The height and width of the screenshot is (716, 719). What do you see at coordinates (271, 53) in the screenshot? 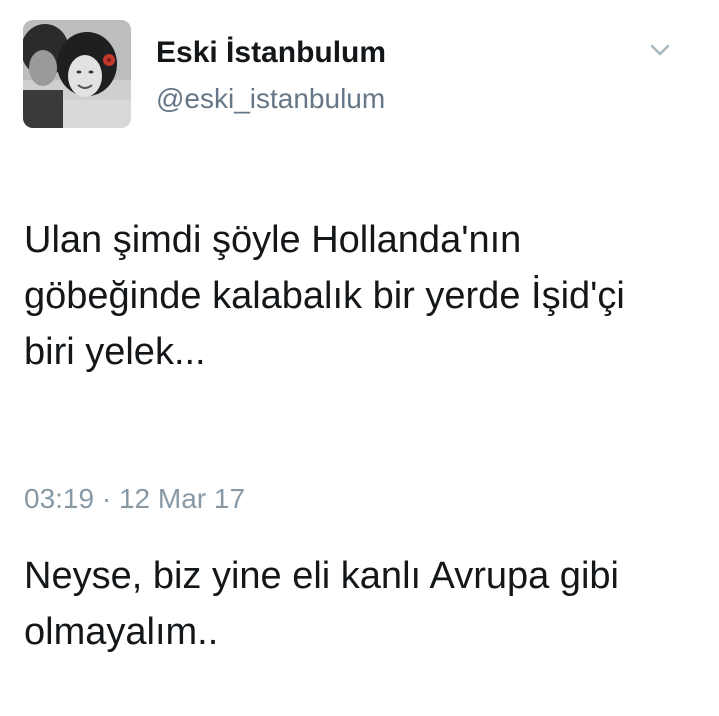
I see `display-name: Eski İstanbulum` at bounding box center [271, 53].